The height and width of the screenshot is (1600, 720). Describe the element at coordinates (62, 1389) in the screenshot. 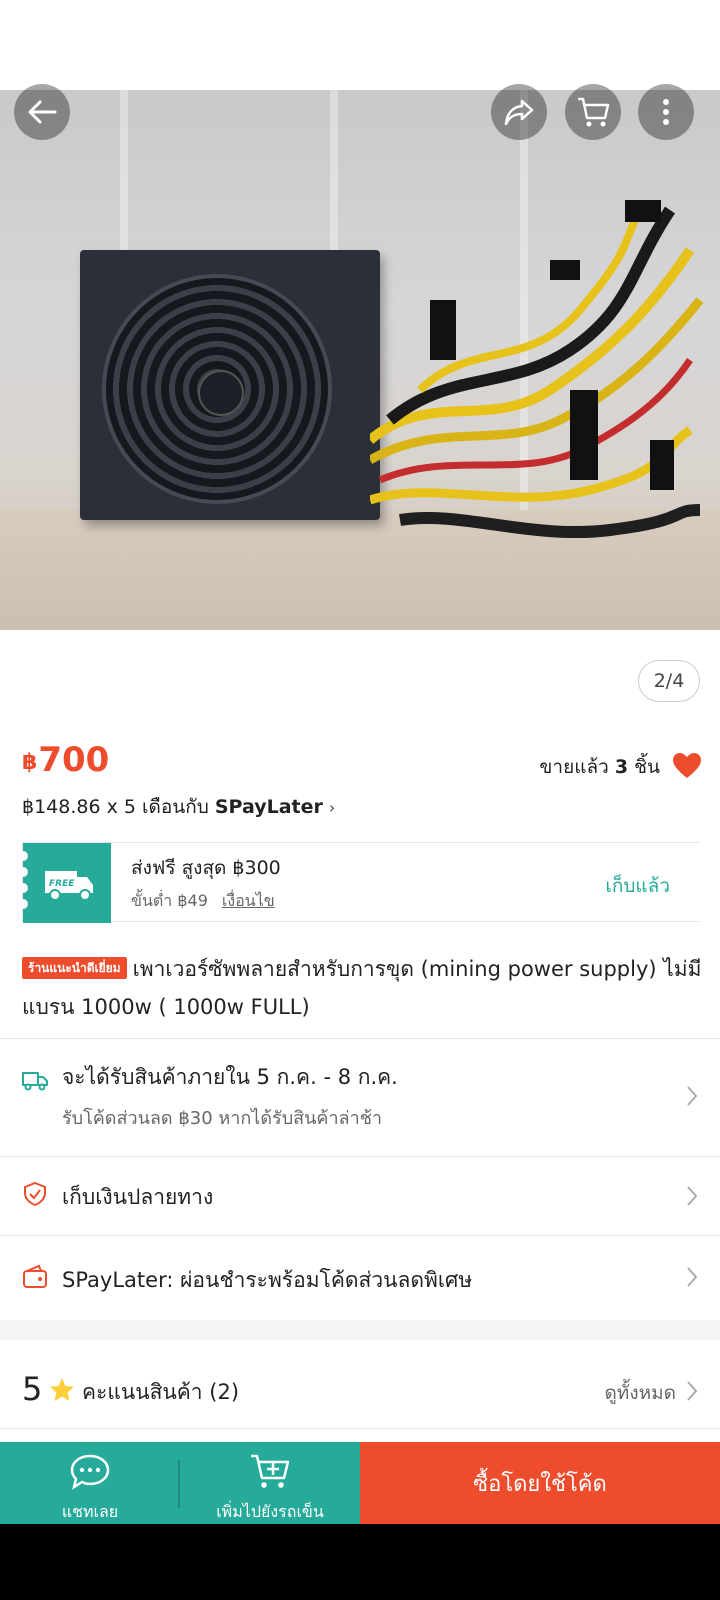

I see `star-icon` at that location.